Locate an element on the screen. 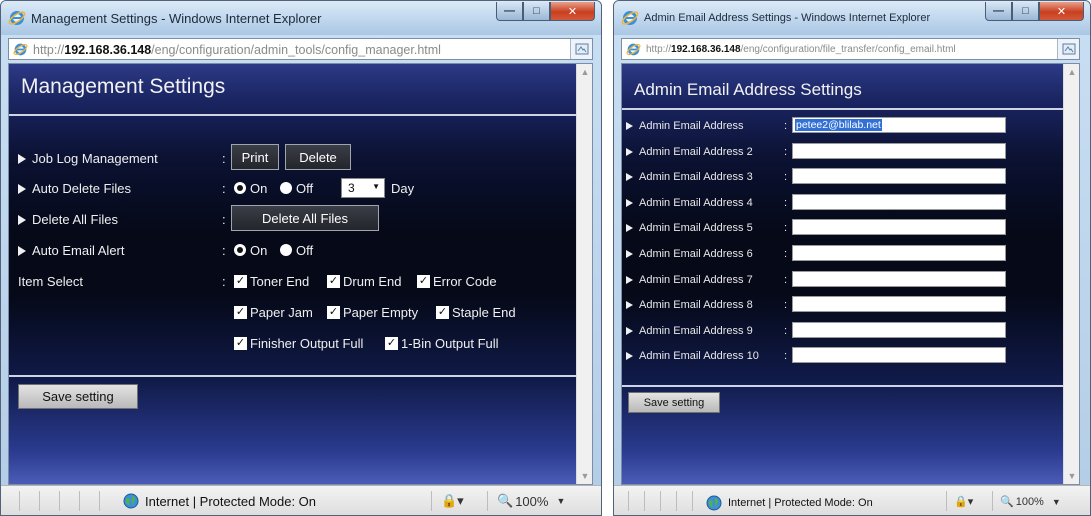 This screenshot has width=1091, height=516. print-button: Print is located at coordinates (255, 157).